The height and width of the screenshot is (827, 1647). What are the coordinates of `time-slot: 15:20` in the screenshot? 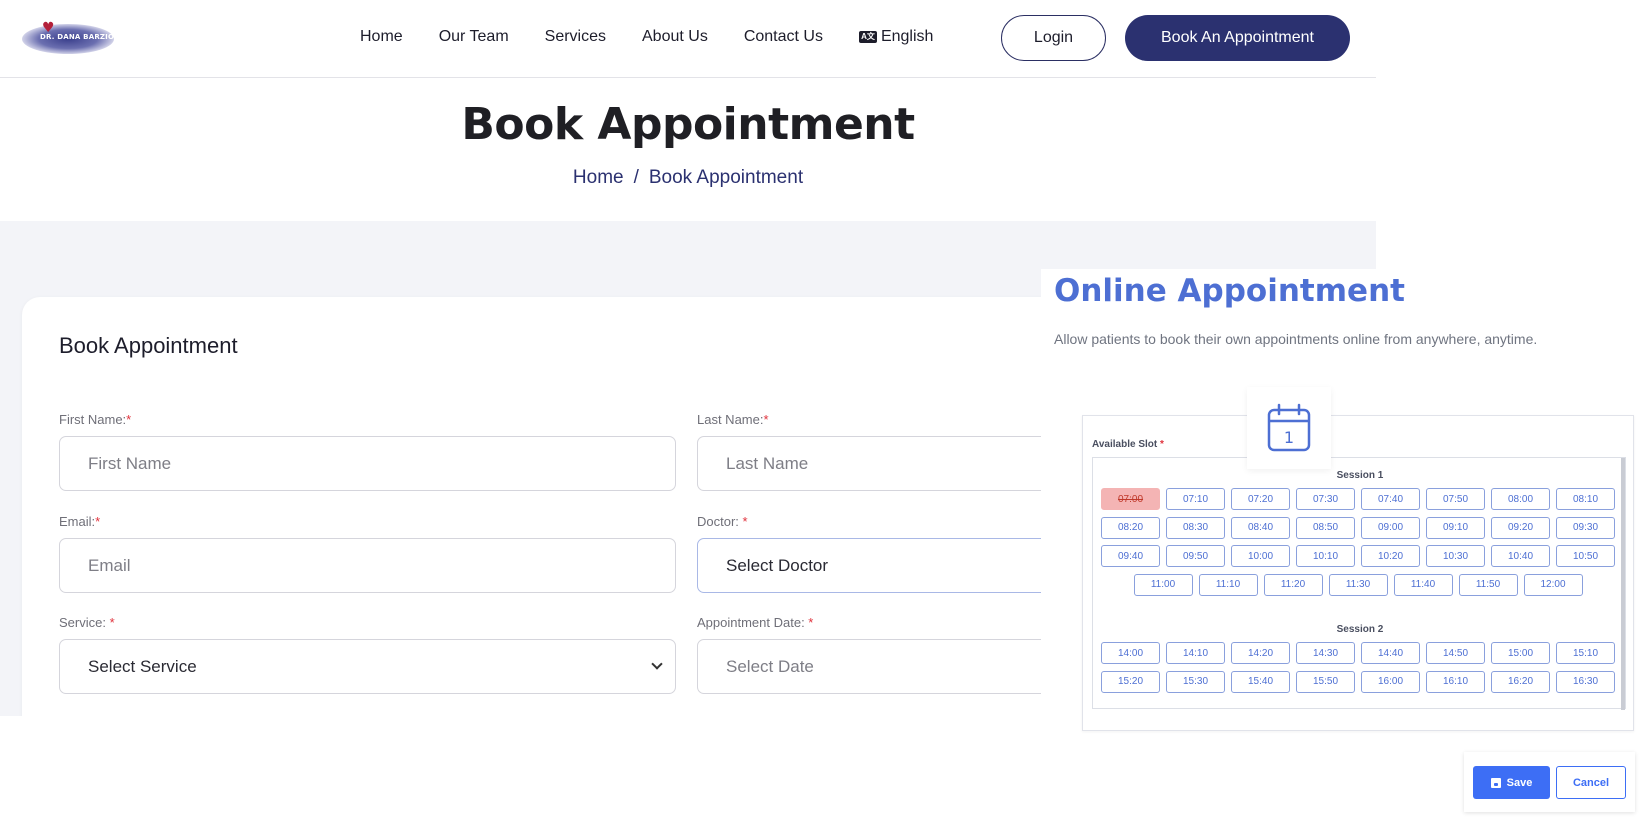 It's located at (1130, 681).